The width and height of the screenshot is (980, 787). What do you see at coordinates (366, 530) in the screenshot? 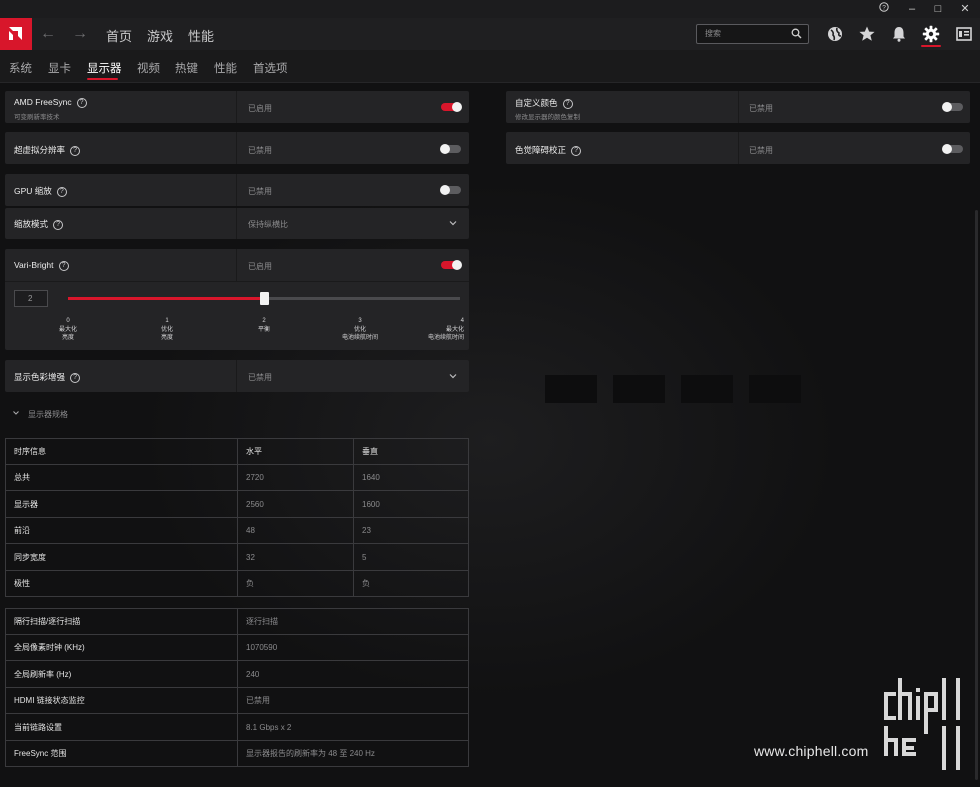
I see `table-cell: 23` at bounding box center [366, 530].